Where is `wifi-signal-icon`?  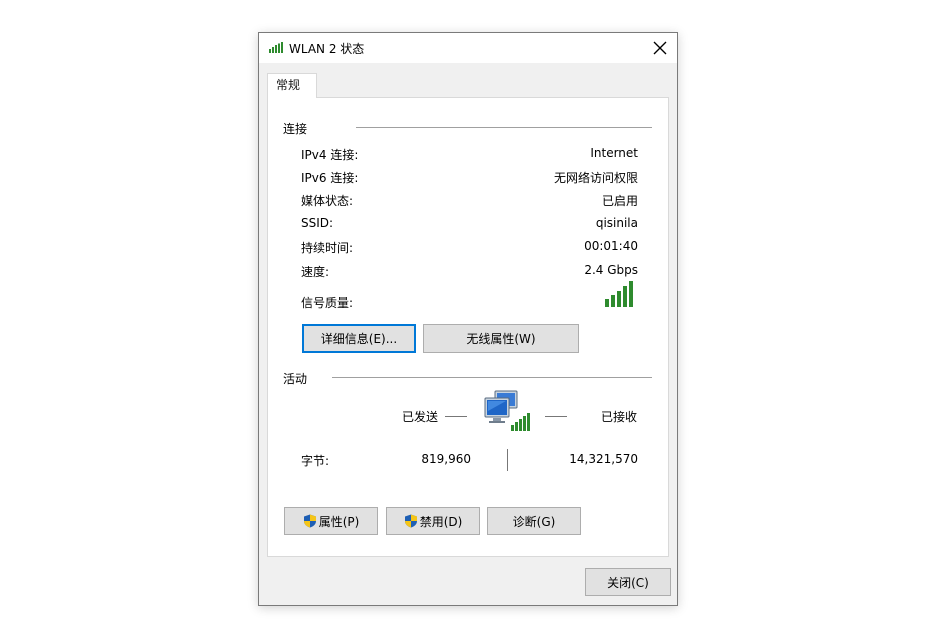
wifi-signal-icon is located at coordinates (276, 47).